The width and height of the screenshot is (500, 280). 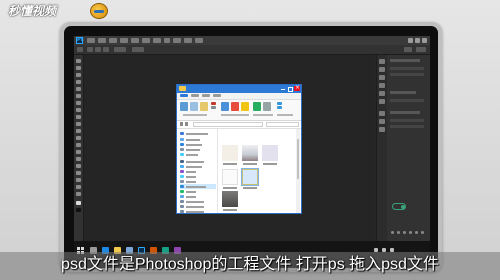 I want to click on move-to-icon, so click(x=225, y=106).